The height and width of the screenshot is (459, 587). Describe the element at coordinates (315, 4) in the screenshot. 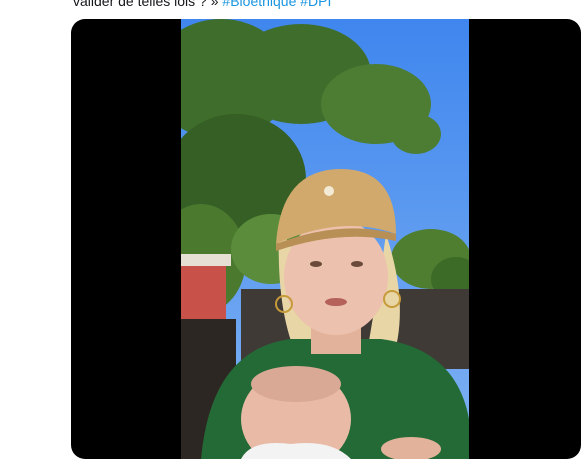

I see `hashtag-dpi: #DPI` at that location.